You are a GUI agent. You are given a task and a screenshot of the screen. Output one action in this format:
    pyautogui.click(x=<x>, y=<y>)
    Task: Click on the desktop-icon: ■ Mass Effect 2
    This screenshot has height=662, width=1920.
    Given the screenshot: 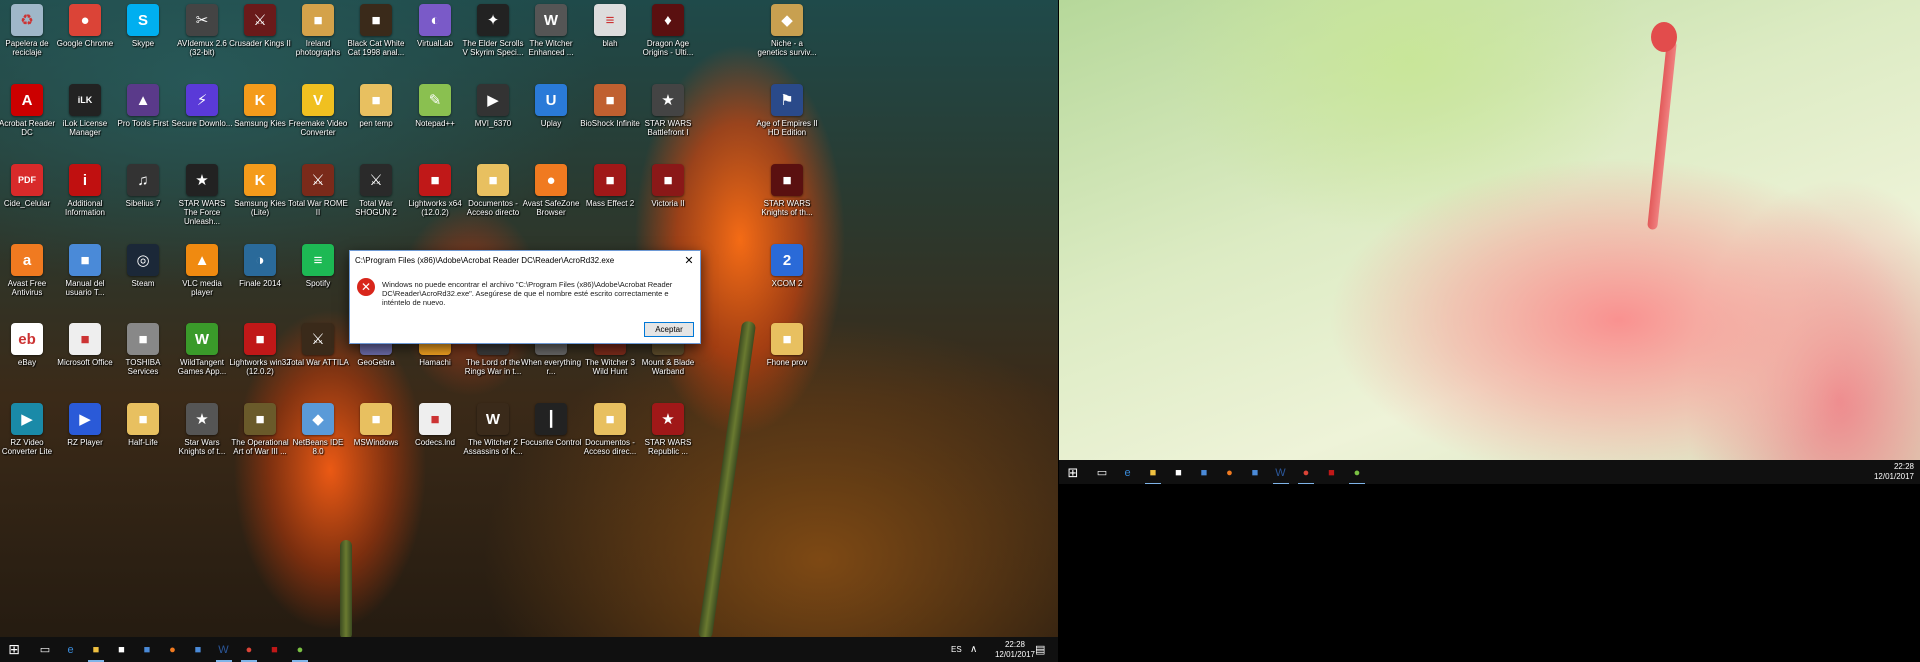 What is the action you would take?
    pyautogui.click(x=610, y=186)
    